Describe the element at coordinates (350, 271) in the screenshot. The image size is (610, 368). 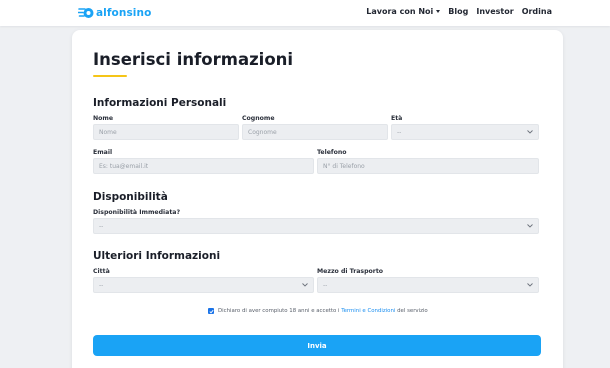
I see `mezzo-label: Mezzo di Trasporto` at that location.